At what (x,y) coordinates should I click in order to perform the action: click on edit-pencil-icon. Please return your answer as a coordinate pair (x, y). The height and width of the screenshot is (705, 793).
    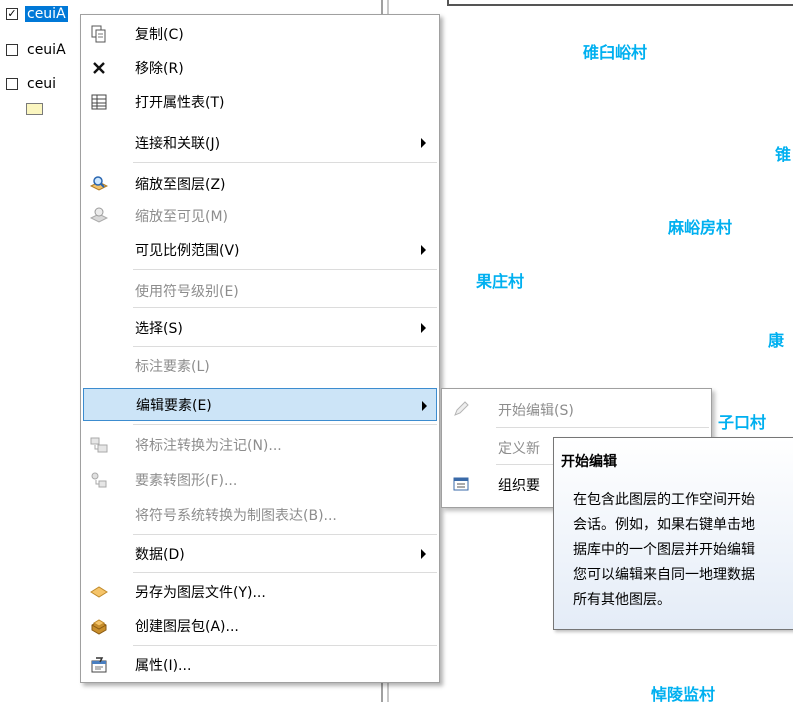
    Looking at the image, I should click on (461, 408).